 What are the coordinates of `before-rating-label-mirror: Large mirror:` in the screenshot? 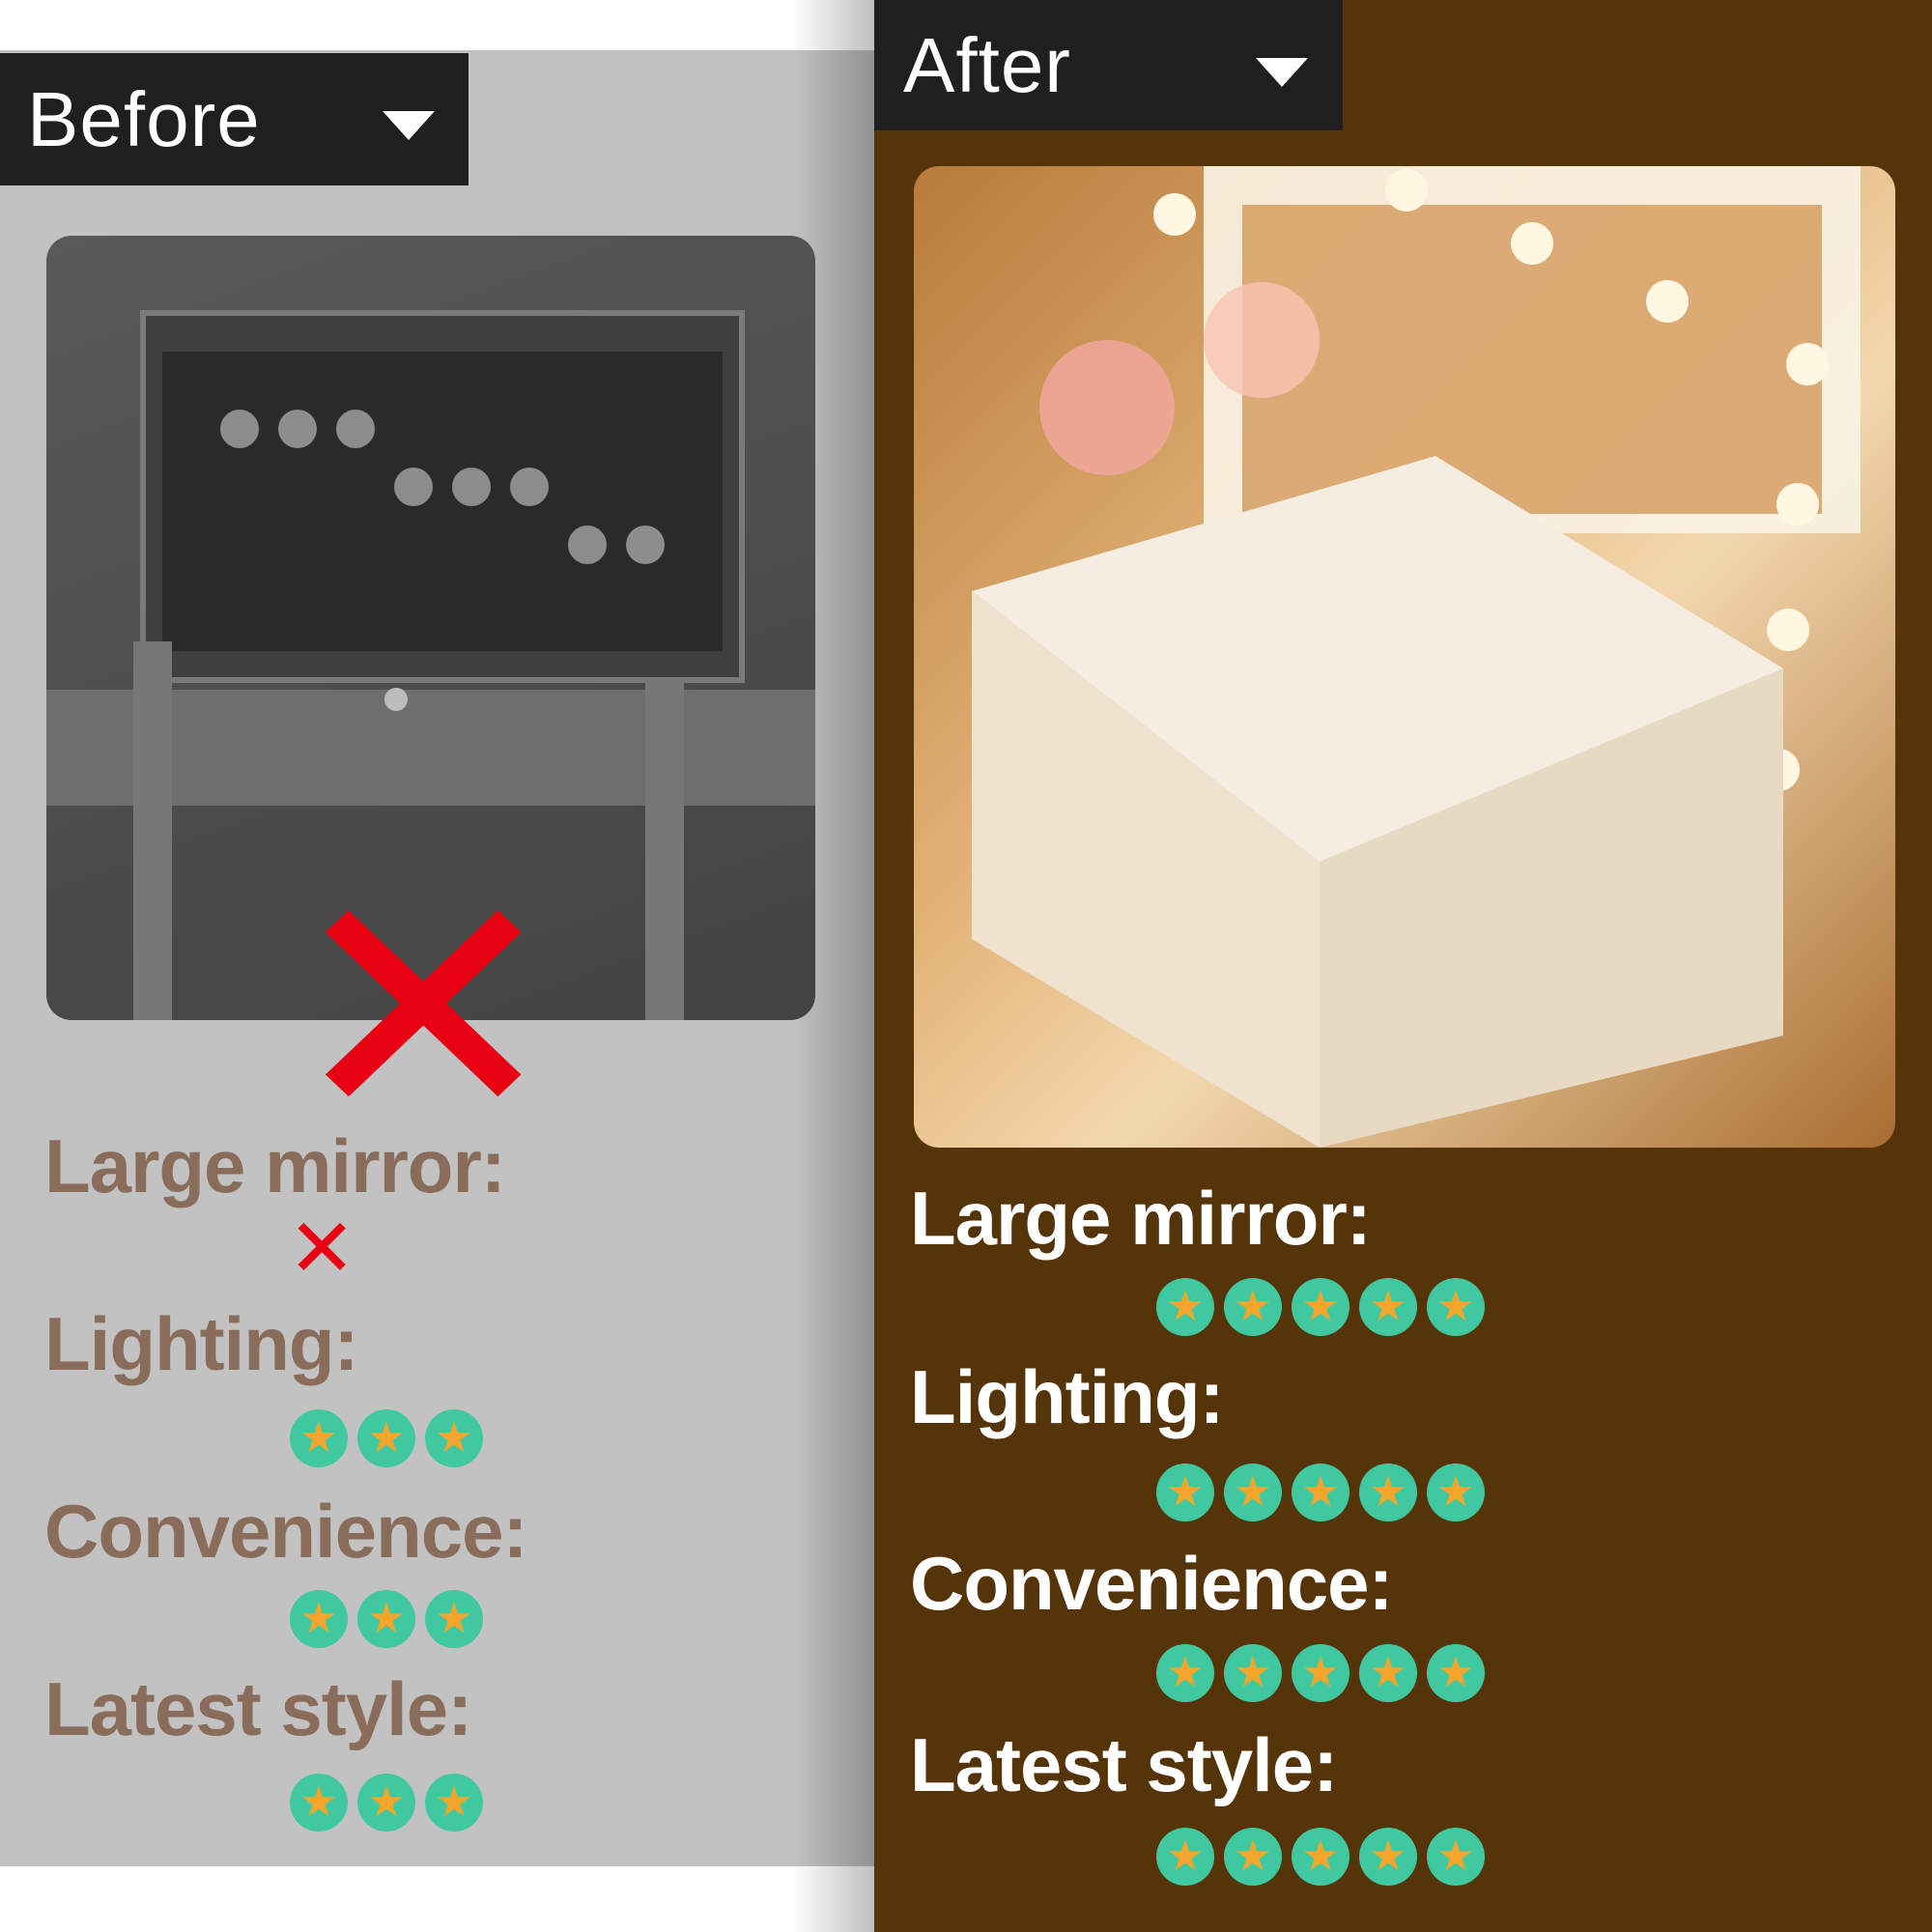 It's located at (275, 1165).